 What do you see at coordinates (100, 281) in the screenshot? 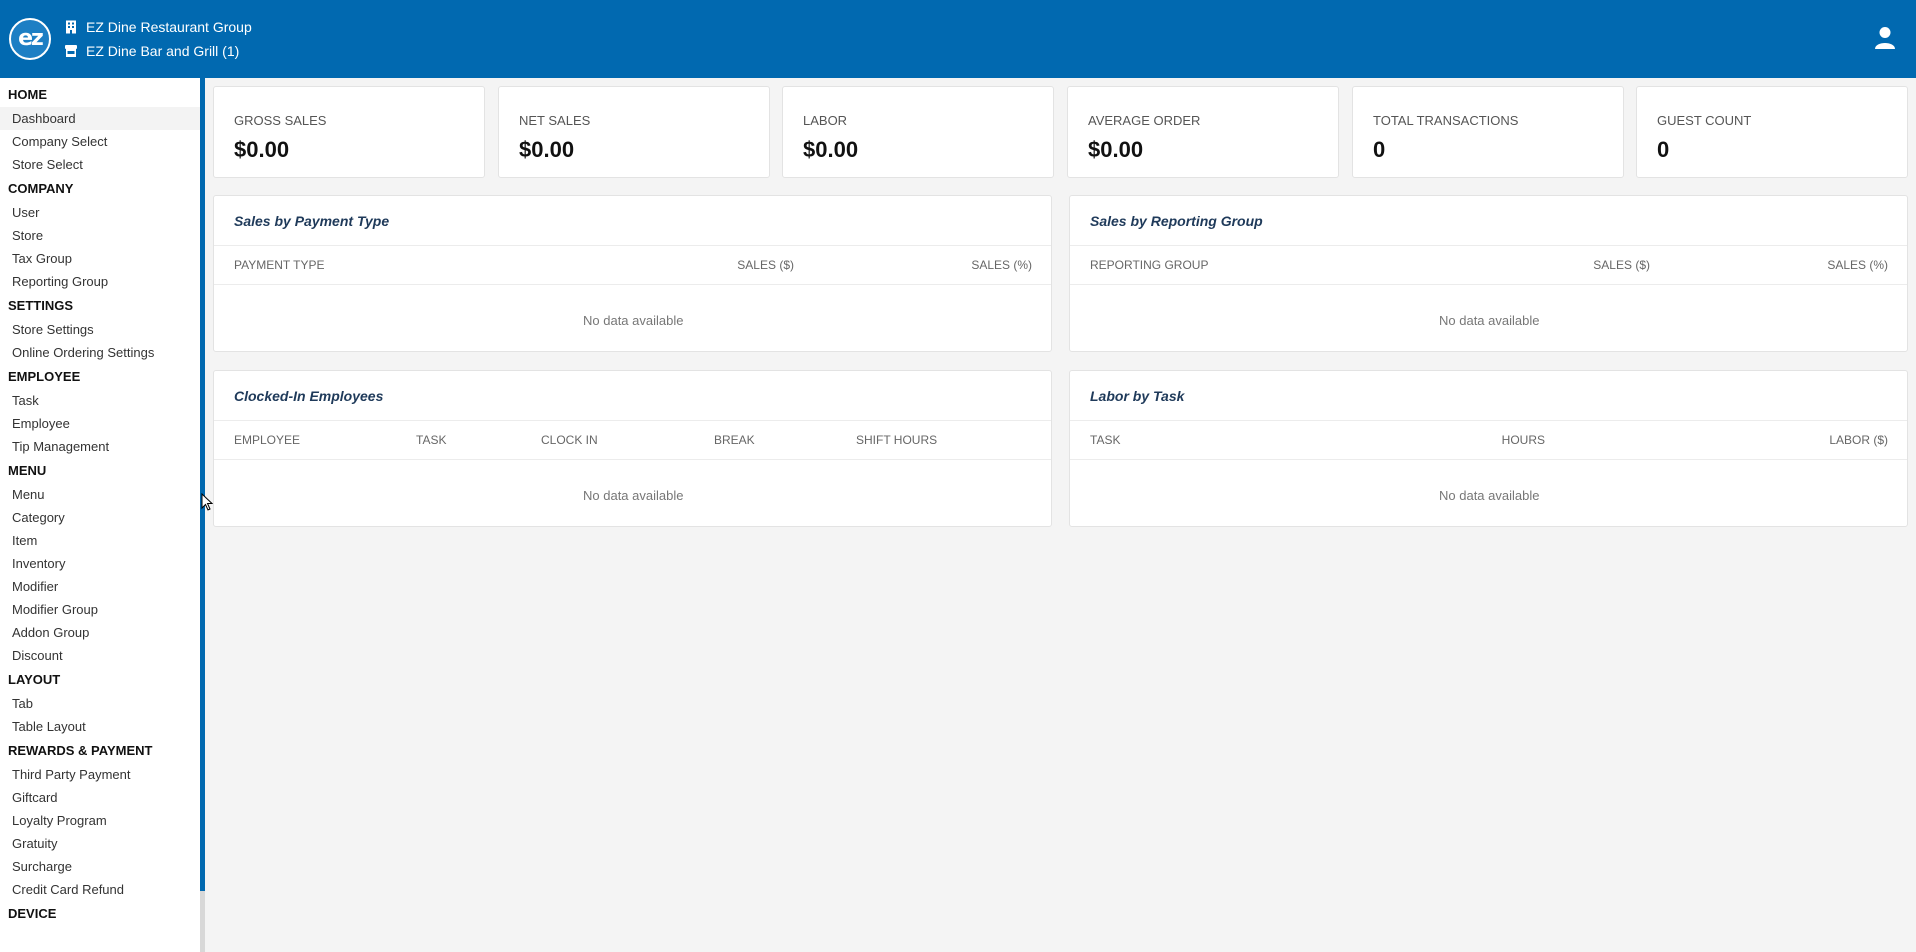
I see `sidebar-item-reporting-group: Reporting Group` at bounding box center [100, 281].